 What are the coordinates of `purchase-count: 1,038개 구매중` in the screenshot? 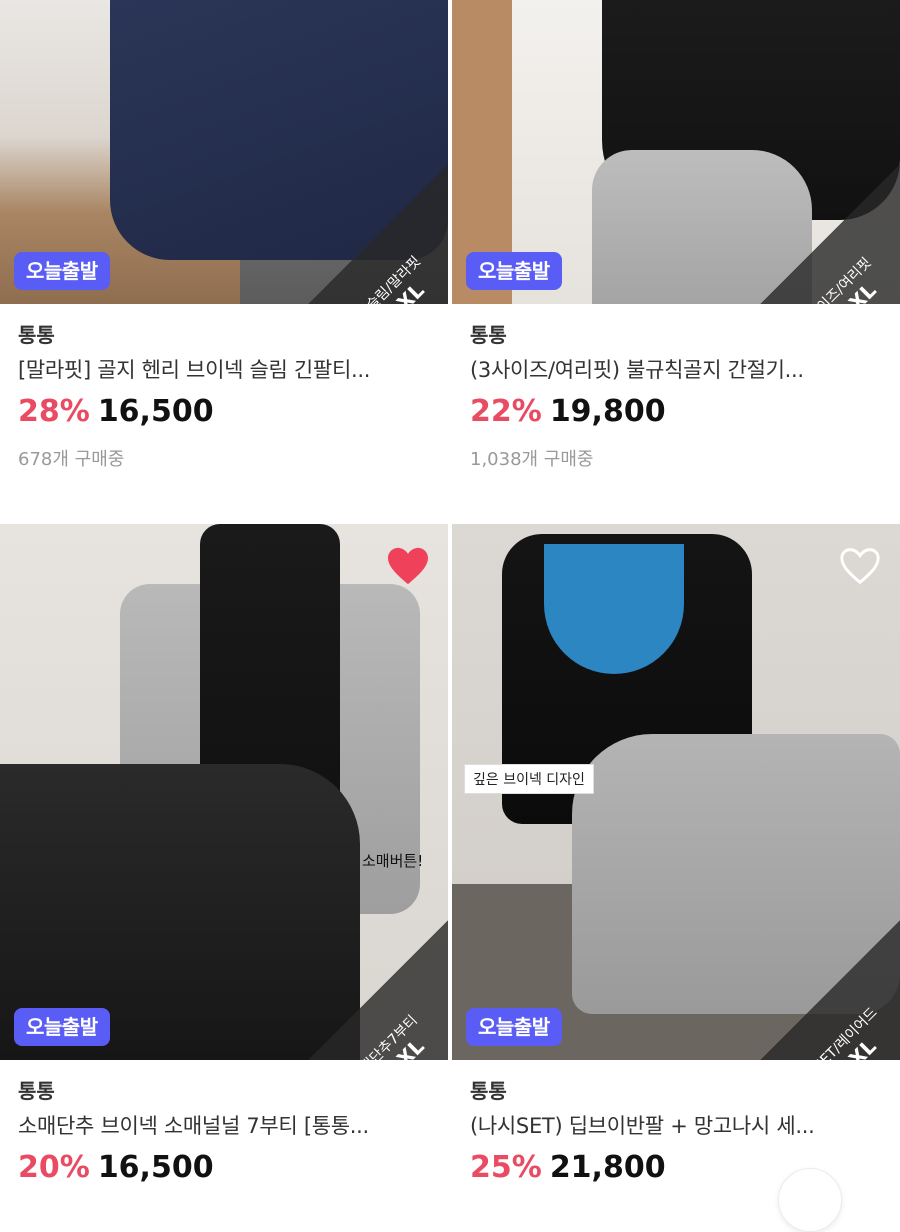 It's located at (532, 459).